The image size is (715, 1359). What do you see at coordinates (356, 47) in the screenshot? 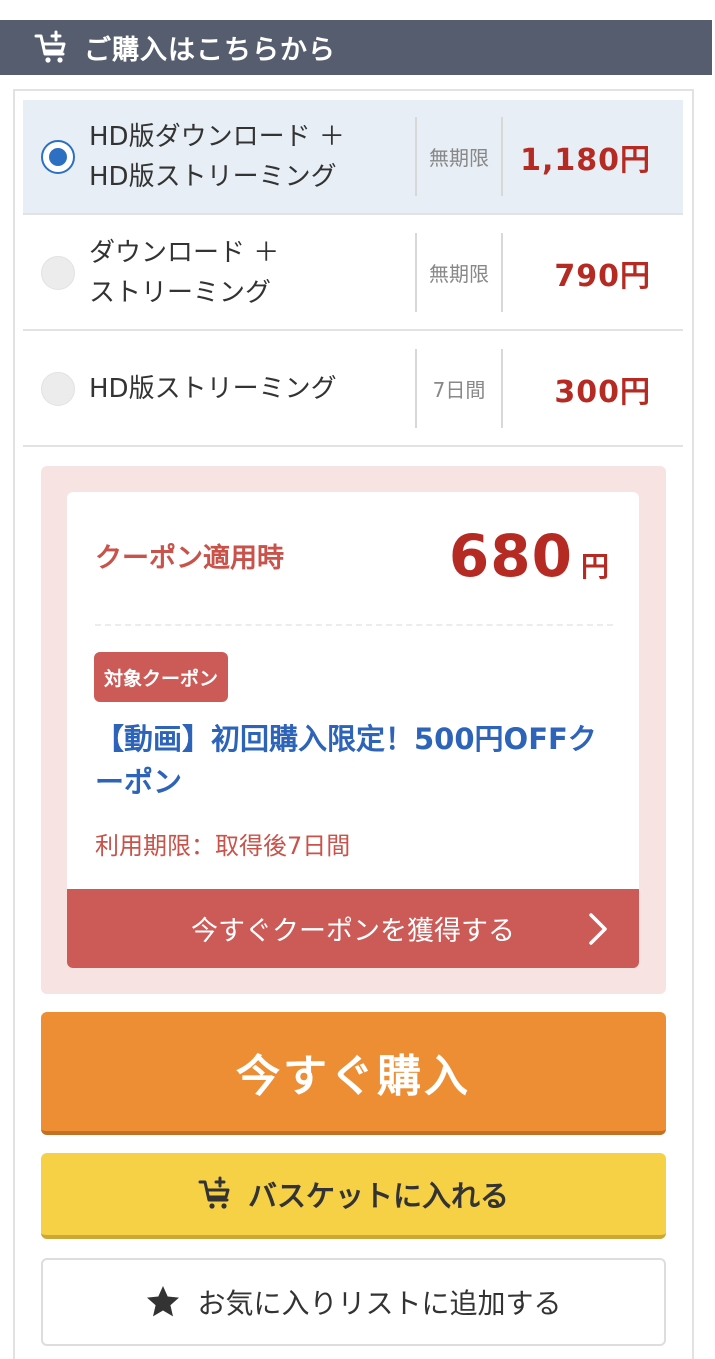
I see `purchase-header: ご購入はこちらから` at bounding box center [356, 47].